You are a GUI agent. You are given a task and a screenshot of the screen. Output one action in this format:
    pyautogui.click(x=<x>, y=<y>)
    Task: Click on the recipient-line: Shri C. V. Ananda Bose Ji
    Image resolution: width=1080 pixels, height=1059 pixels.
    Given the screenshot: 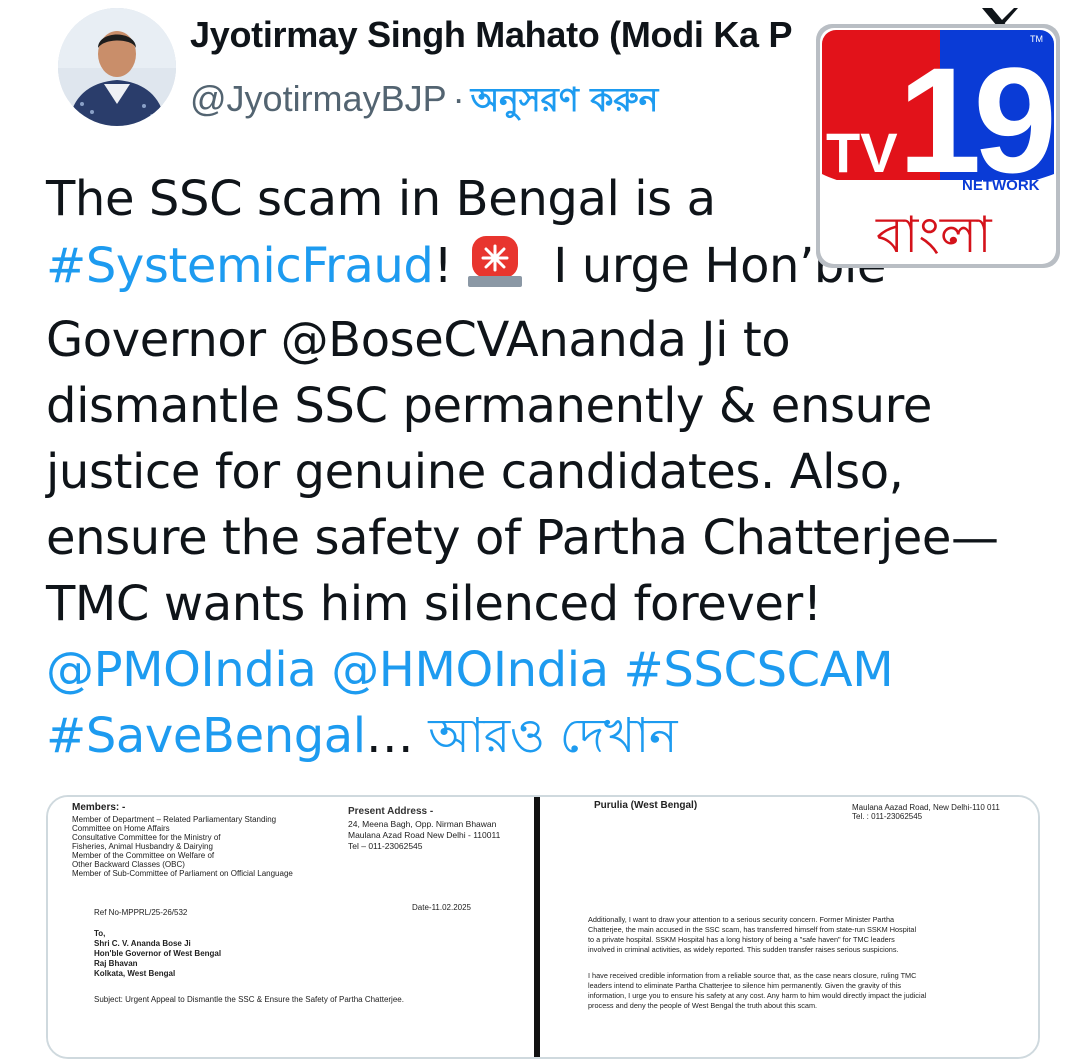 What is the action you would take?
    pyautogui.click(x=142, y=943)
    